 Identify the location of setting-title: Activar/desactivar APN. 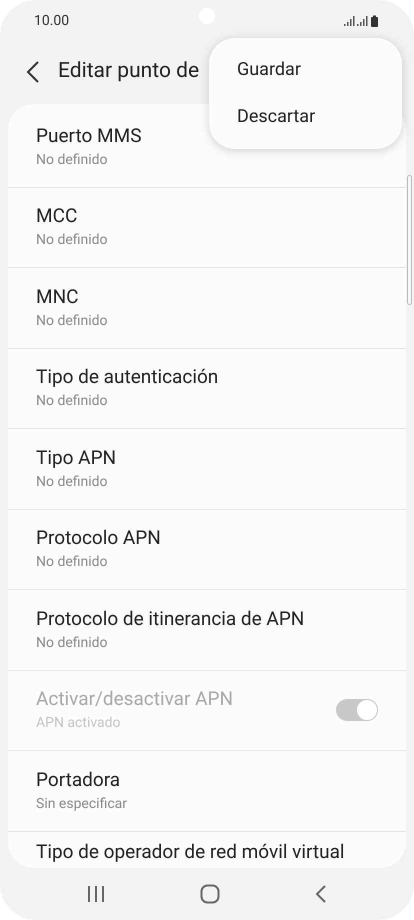
(135, 699).